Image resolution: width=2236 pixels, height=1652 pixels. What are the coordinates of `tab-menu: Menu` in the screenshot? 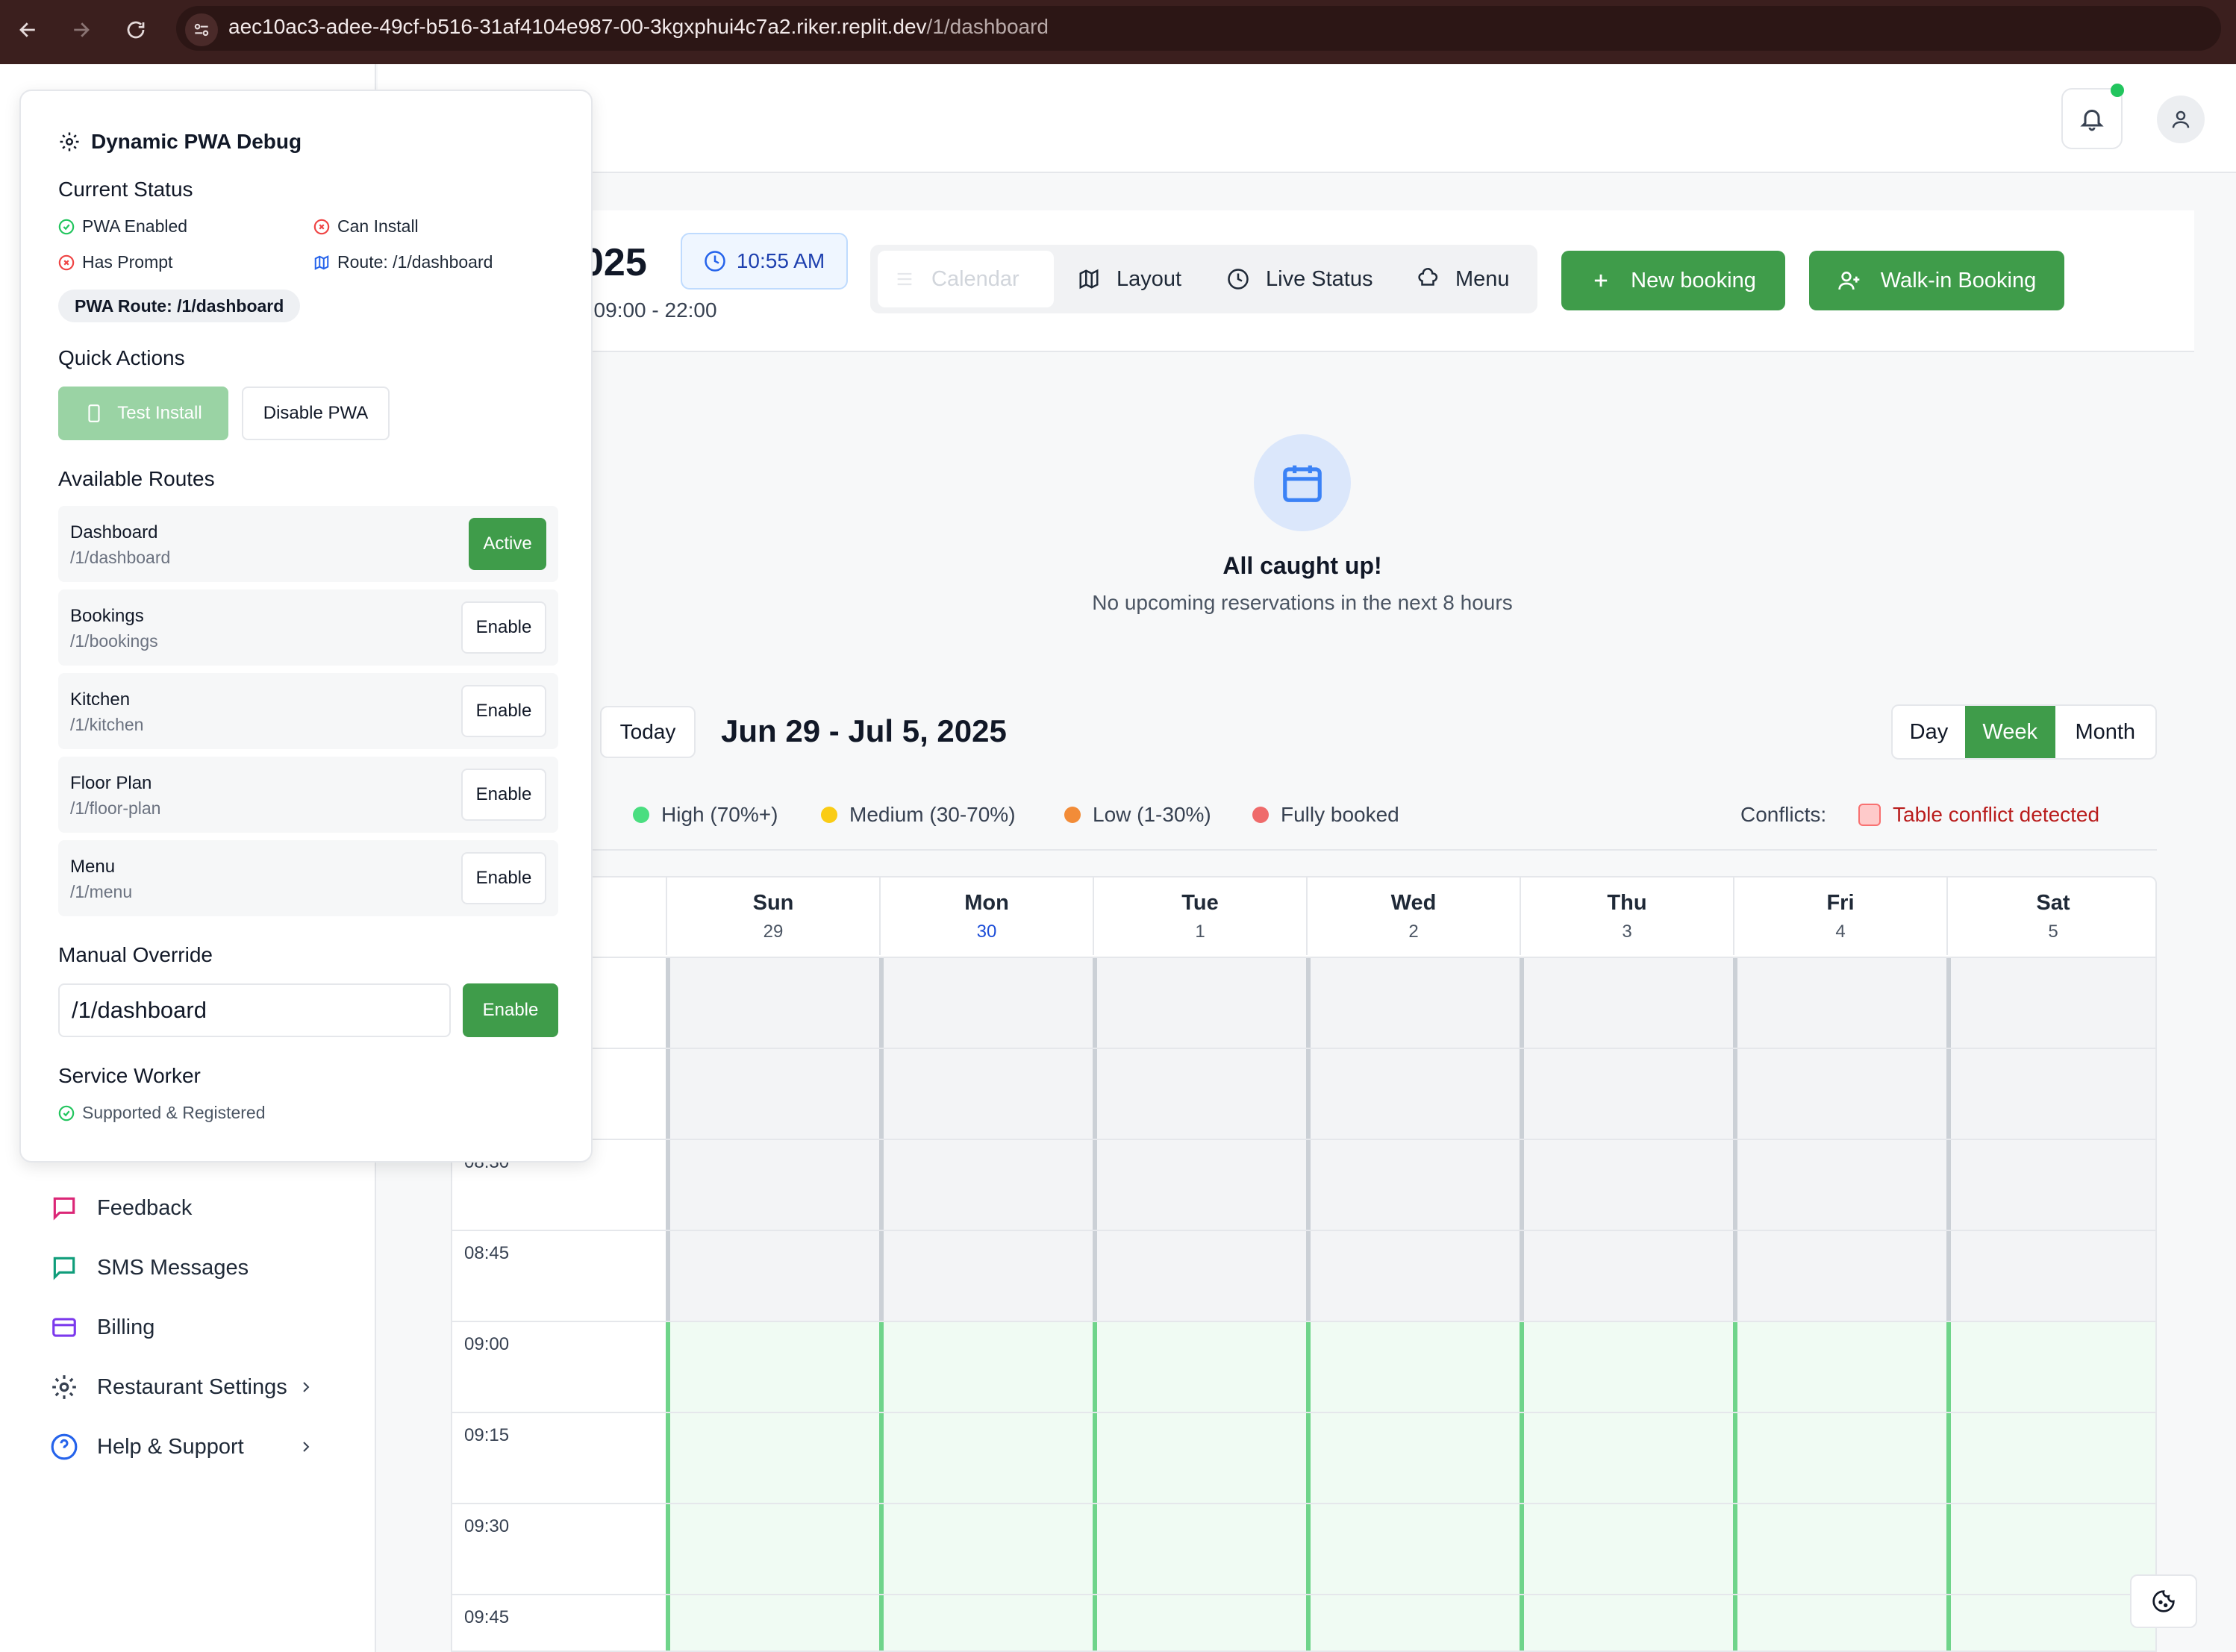 It's located at (1463, 279).